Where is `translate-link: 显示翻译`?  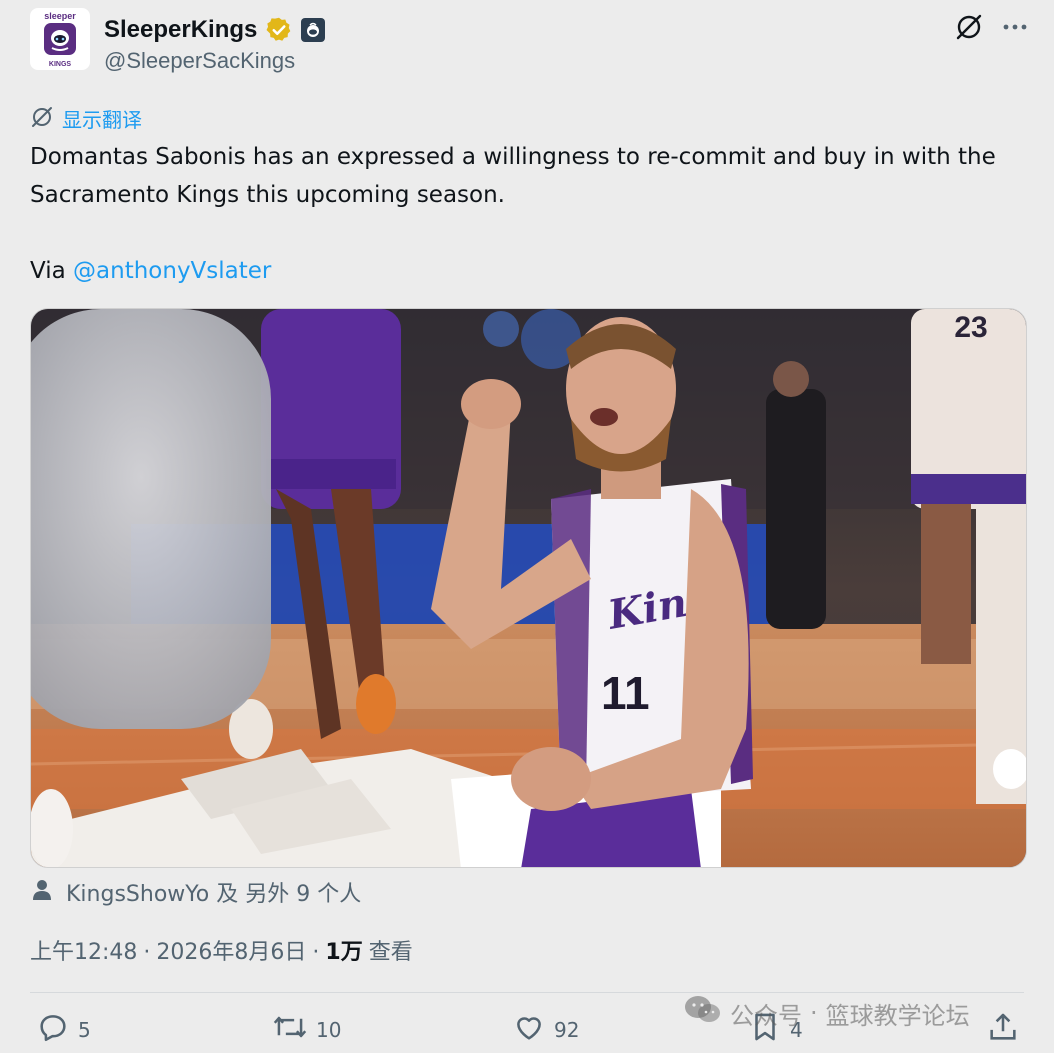
translate-link: 显示翻译 is located at coordinates (86, 118).